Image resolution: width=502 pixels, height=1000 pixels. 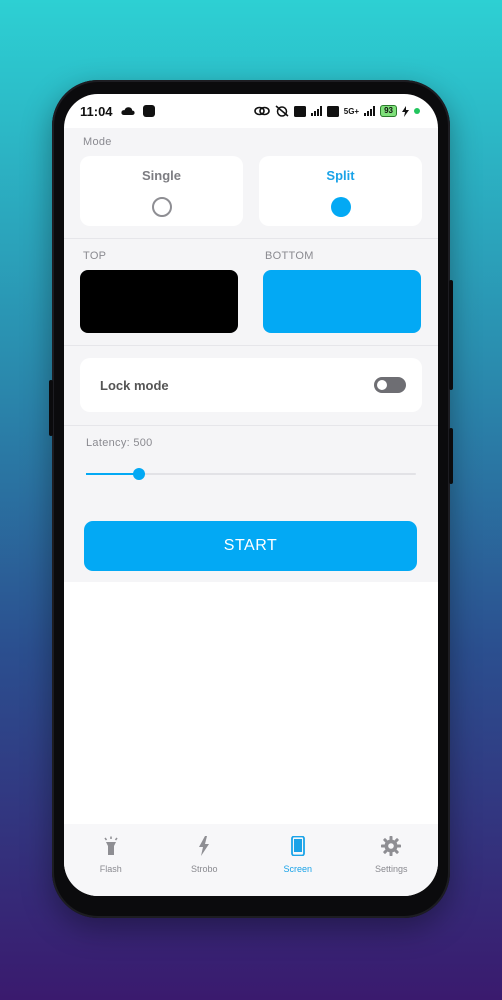 What do you see at coordinates (110, 869) in the screenshot?
I see `nav-flash-label: Flash` at bounding box center [110, 869].